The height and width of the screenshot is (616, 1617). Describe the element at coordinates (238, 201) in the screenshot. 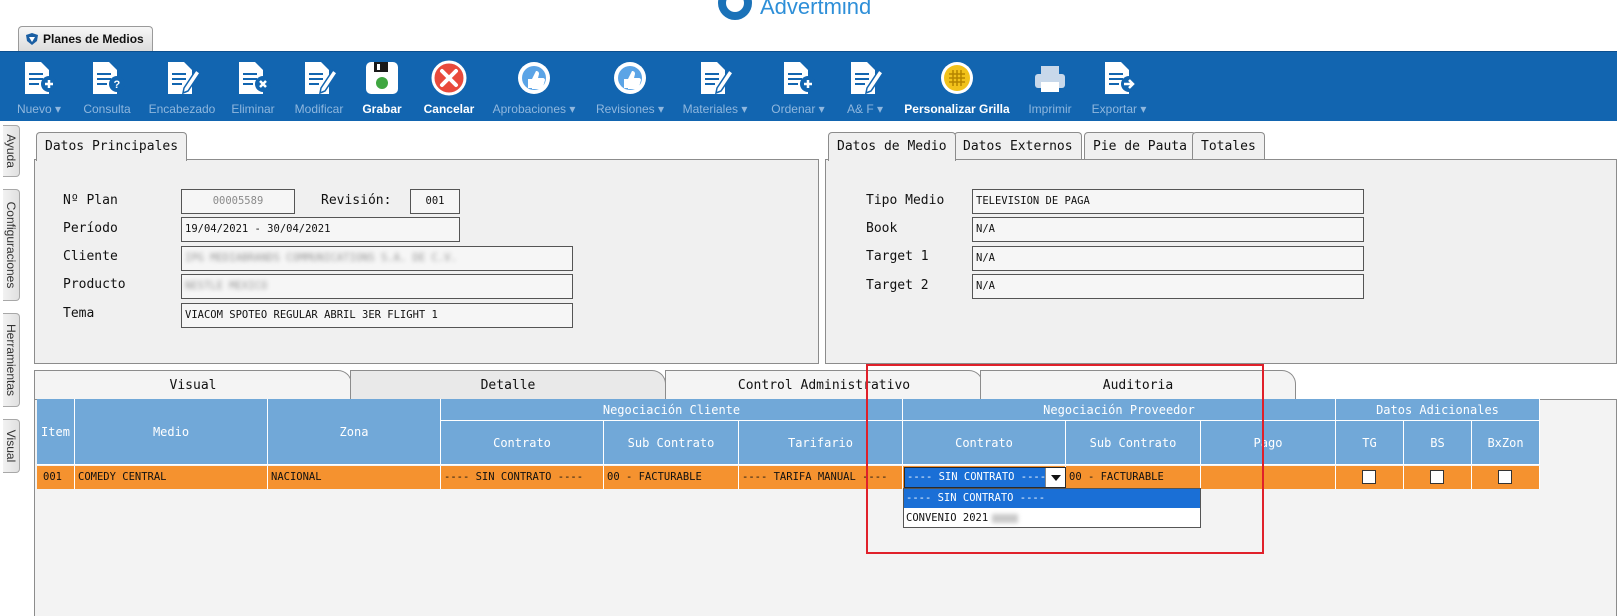

I see `plan-field: 00005589` at that location.